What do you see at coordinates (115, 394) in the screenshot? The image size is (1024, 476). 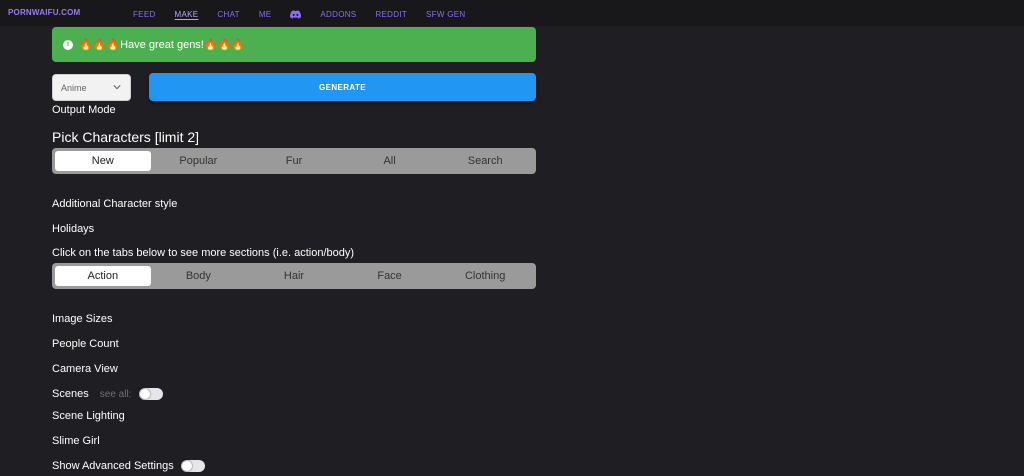 I see `see-all-label: see all:` at bounding box center [115, 394].